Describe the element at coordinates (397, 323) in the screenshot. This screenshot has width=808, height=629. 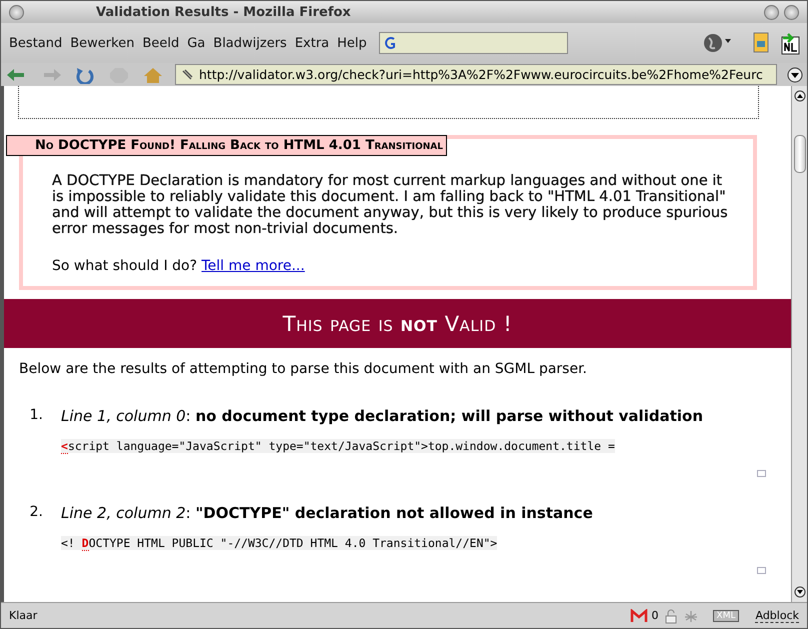
I see `invalid-banner: This page is not Valid !` at that location.